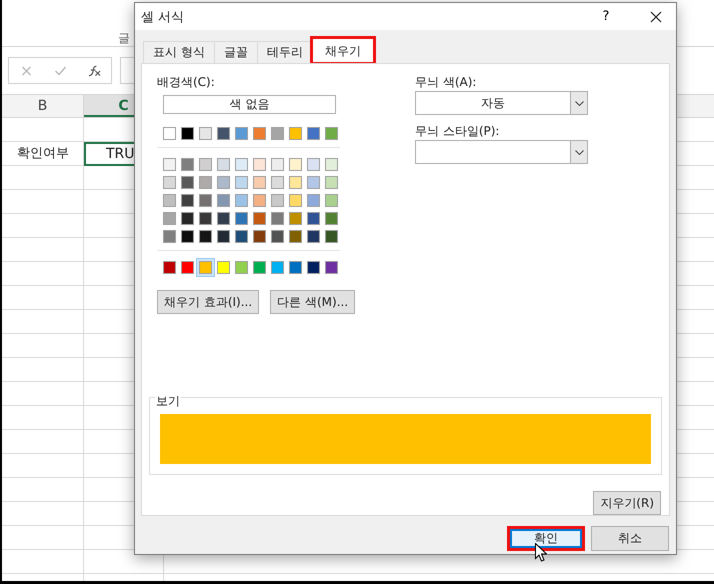 This screenshot has height=584, width=714. What do you see at coordinates (163, 17) in the screenshot?
I see `window-title: 셀 서식` at bounding box center [163, 17].